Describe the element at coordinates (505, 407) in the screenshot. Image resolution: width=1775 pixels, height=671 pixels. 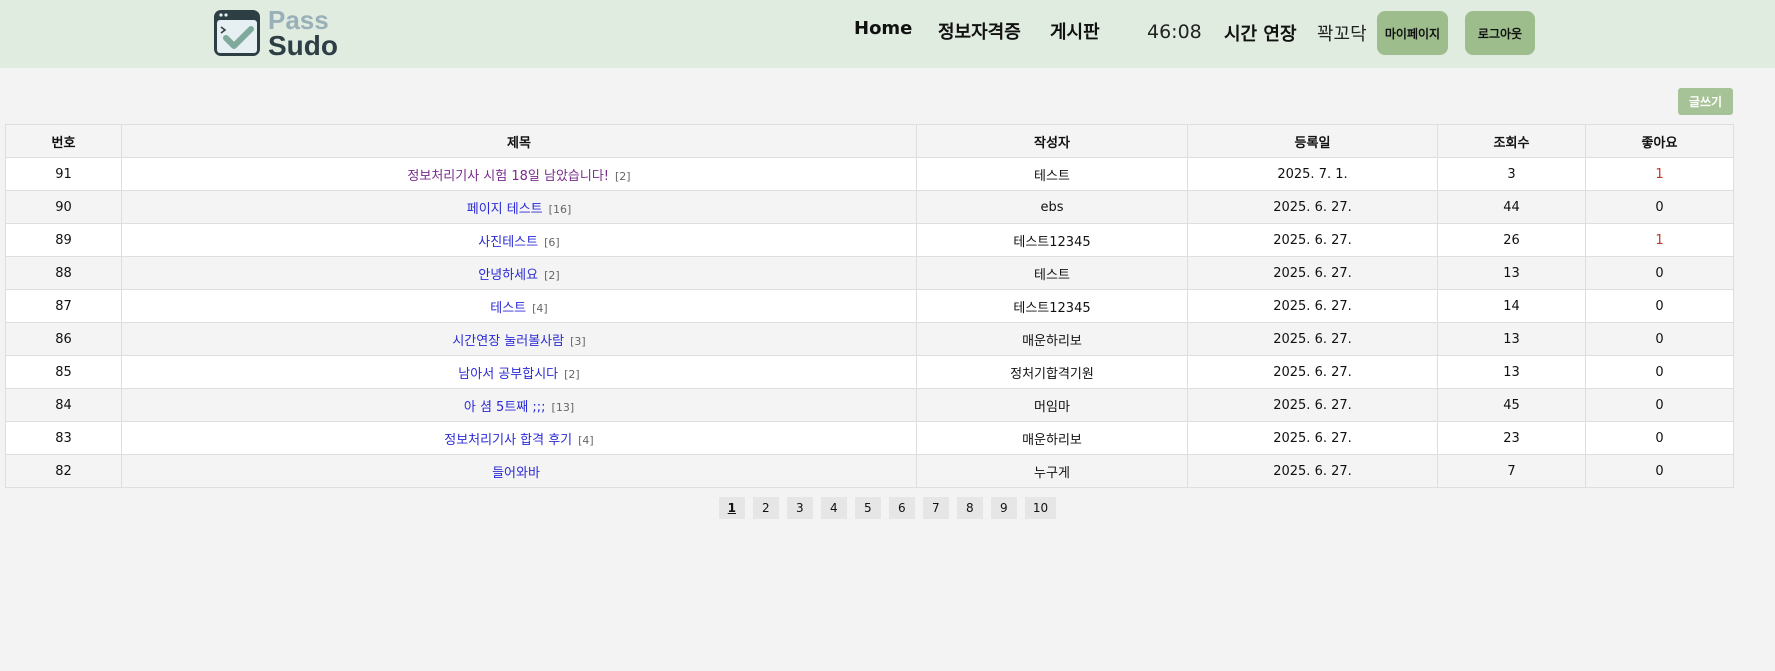
I see `post-title-link: 아 셤 5트째 ;;;` at that location.